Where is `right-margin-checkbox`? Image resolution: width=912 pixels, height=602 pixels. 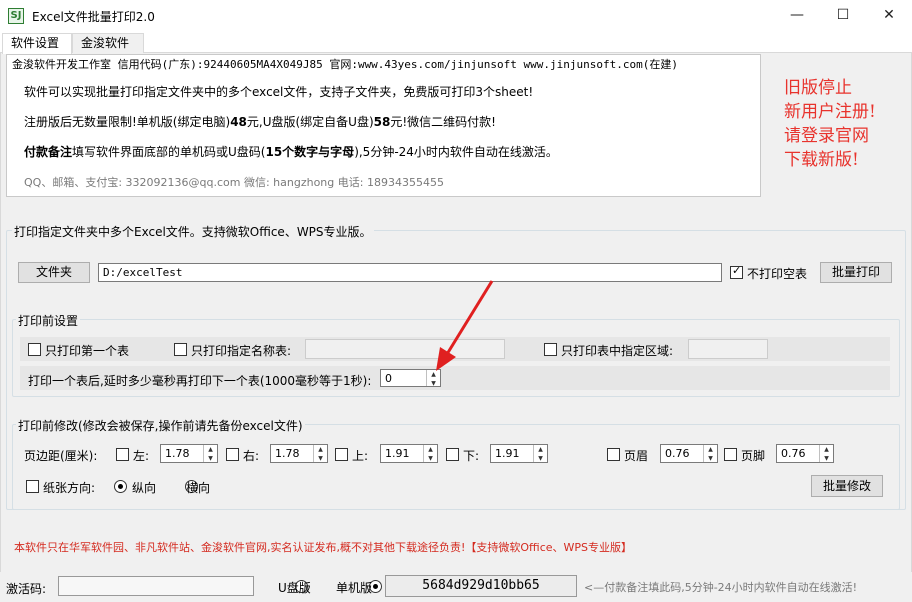 right-margin-checkbox is located at coordinates (232, 454).